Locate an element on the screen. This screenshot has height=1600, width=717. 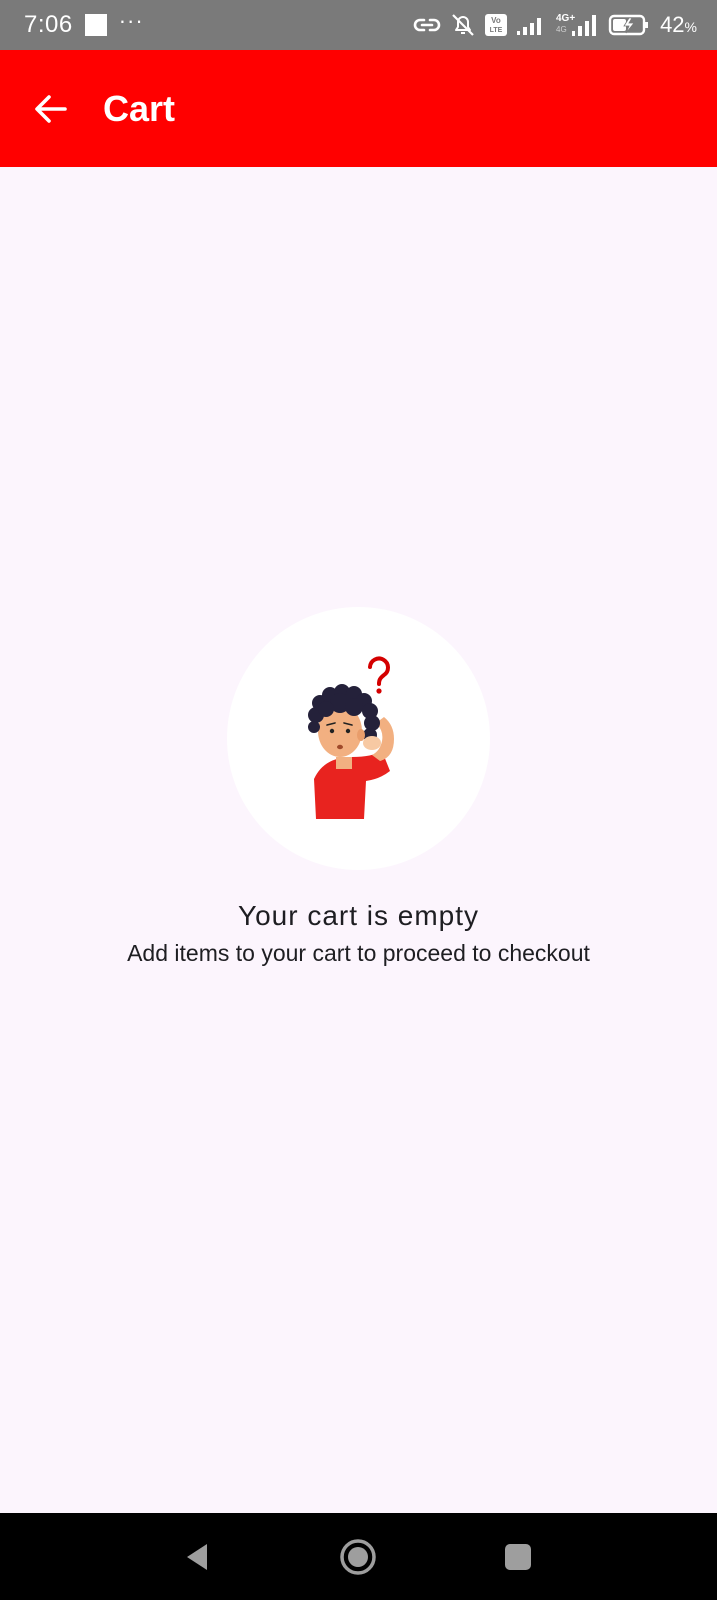
status-right: Vo LTE 4G+ 4G 42% is located at coordinates (554, 25).